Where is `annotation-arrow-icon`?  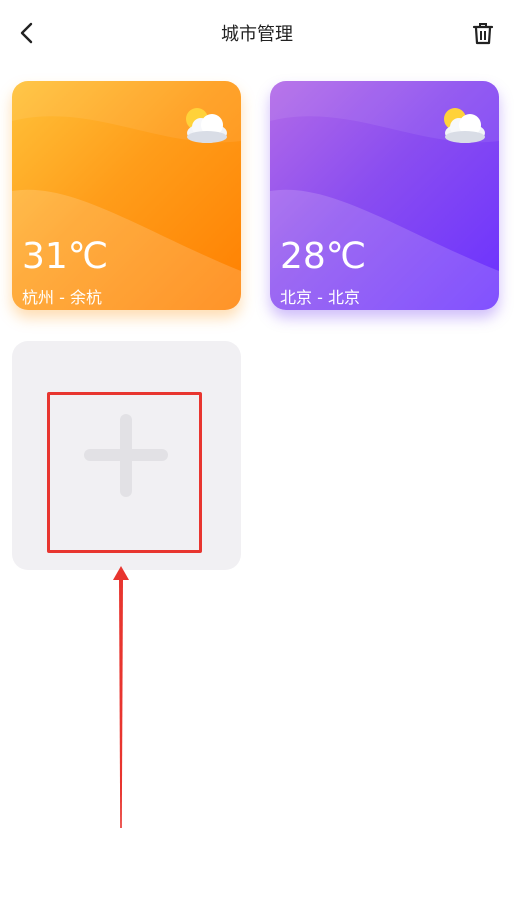
annotation-arrow-icon is located at coordinates (121, 697).